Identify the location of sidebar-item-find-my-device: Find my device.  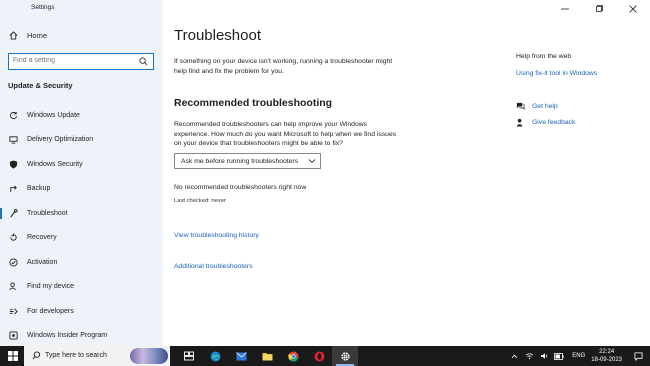
(81, 287).